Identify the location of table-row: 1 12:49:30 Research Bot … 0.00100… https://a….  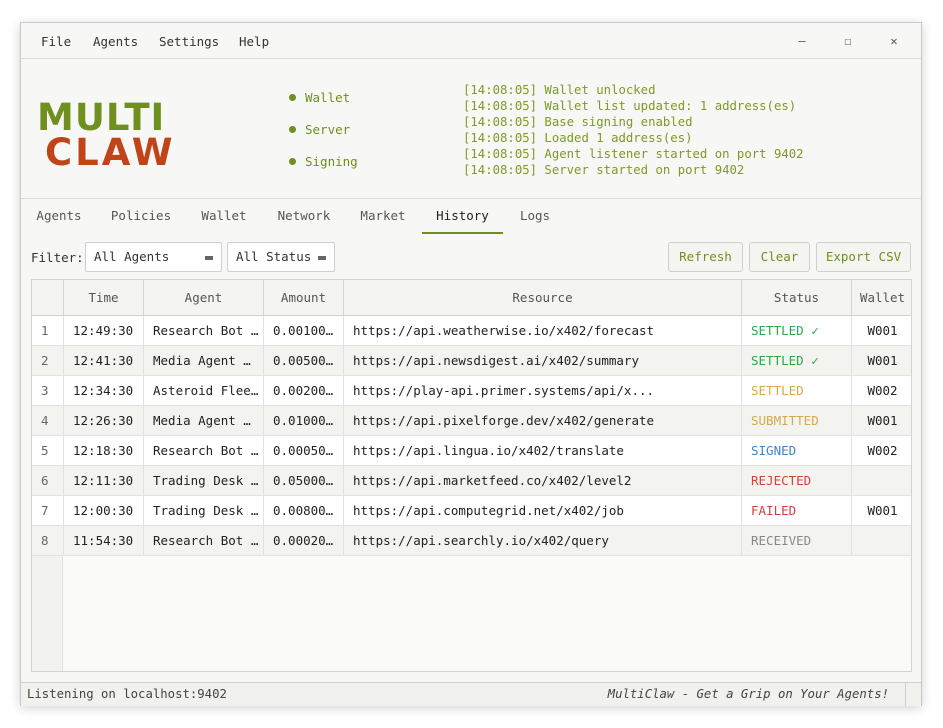
(471, 331).